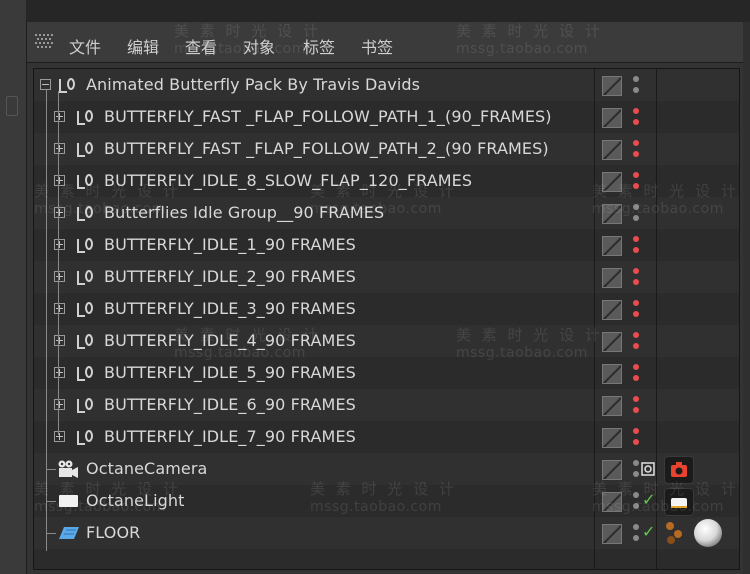 This screenshot has height=574, width=750. What do you see at coordinates (386, 245) in the screenshot?
I see `object-row: BUTTERFLY_IDLE_1_90 FRAMES` at bounding box center [386, 245].